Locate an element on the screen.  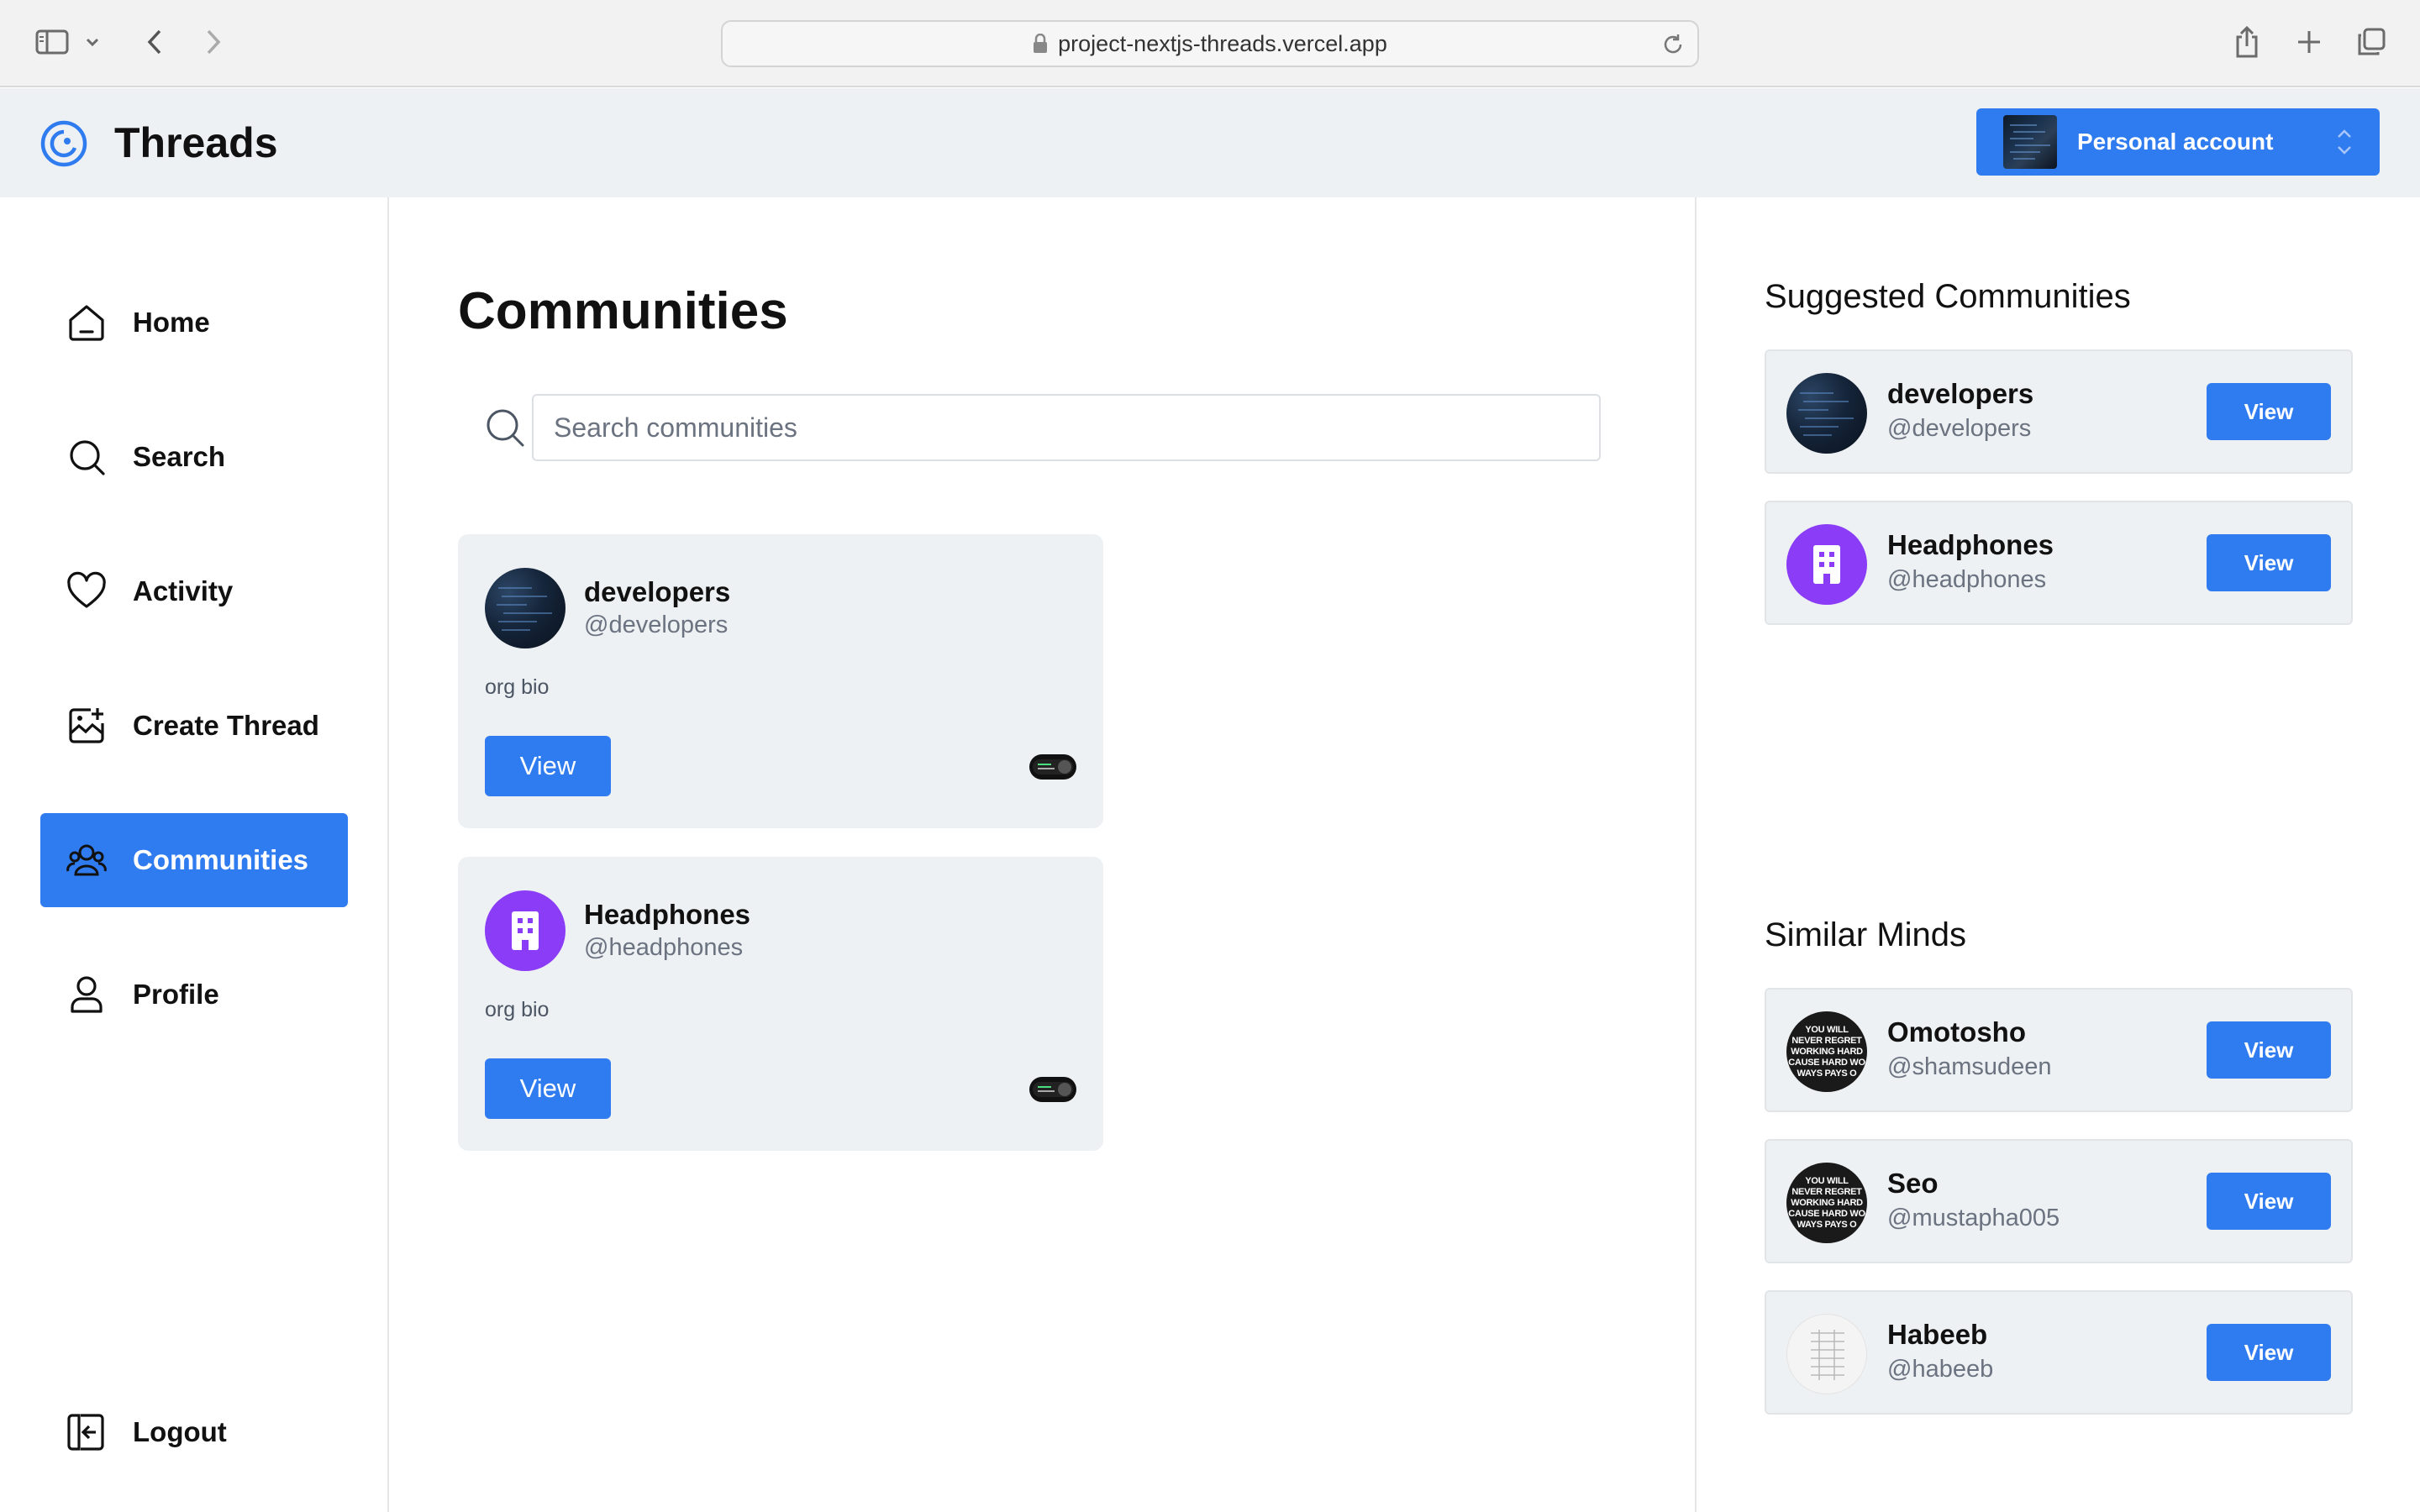
home-icon is located at coordinates (86, 323).